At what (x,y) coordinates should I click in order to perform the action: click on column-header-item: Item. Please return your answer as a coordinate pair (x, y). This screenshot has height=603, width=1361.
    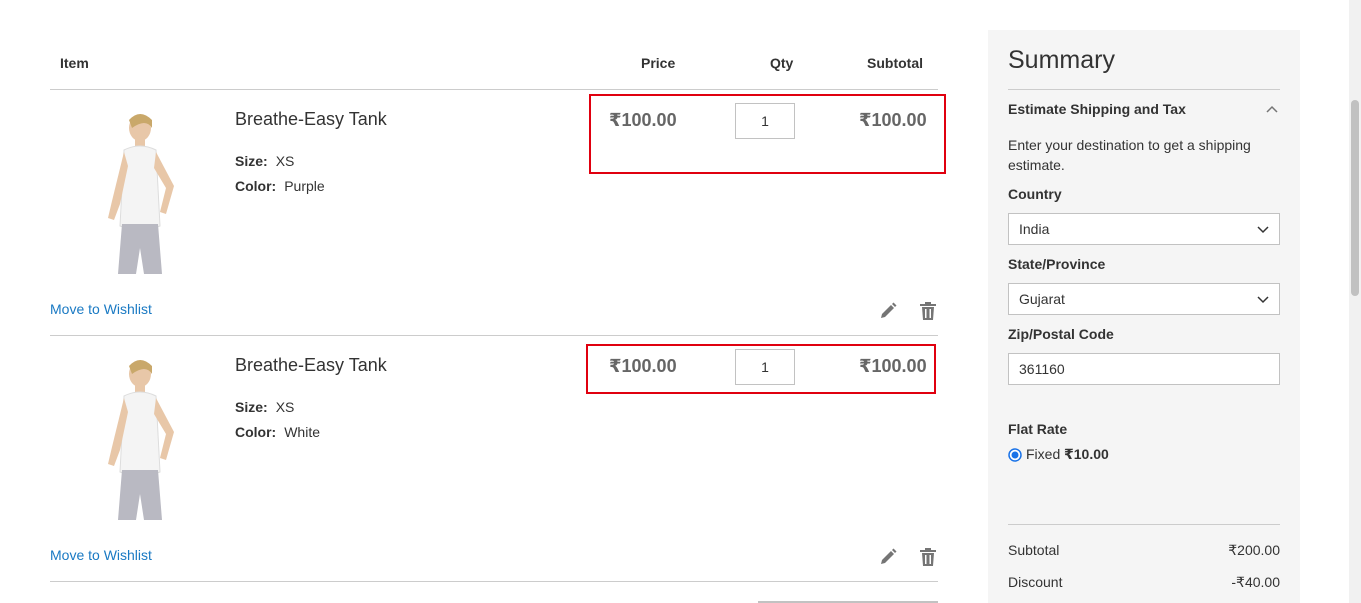
    Looking at the image, I should click on (74, 63).